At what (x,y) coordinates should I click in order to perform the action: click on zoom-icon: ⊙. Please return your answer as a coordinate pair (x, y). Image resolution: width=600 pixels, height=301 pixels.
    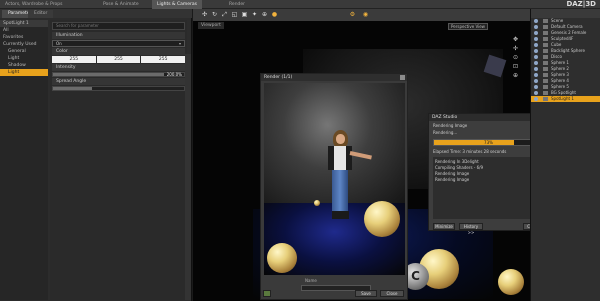
    Looking at the image, I should click on (518, 58).